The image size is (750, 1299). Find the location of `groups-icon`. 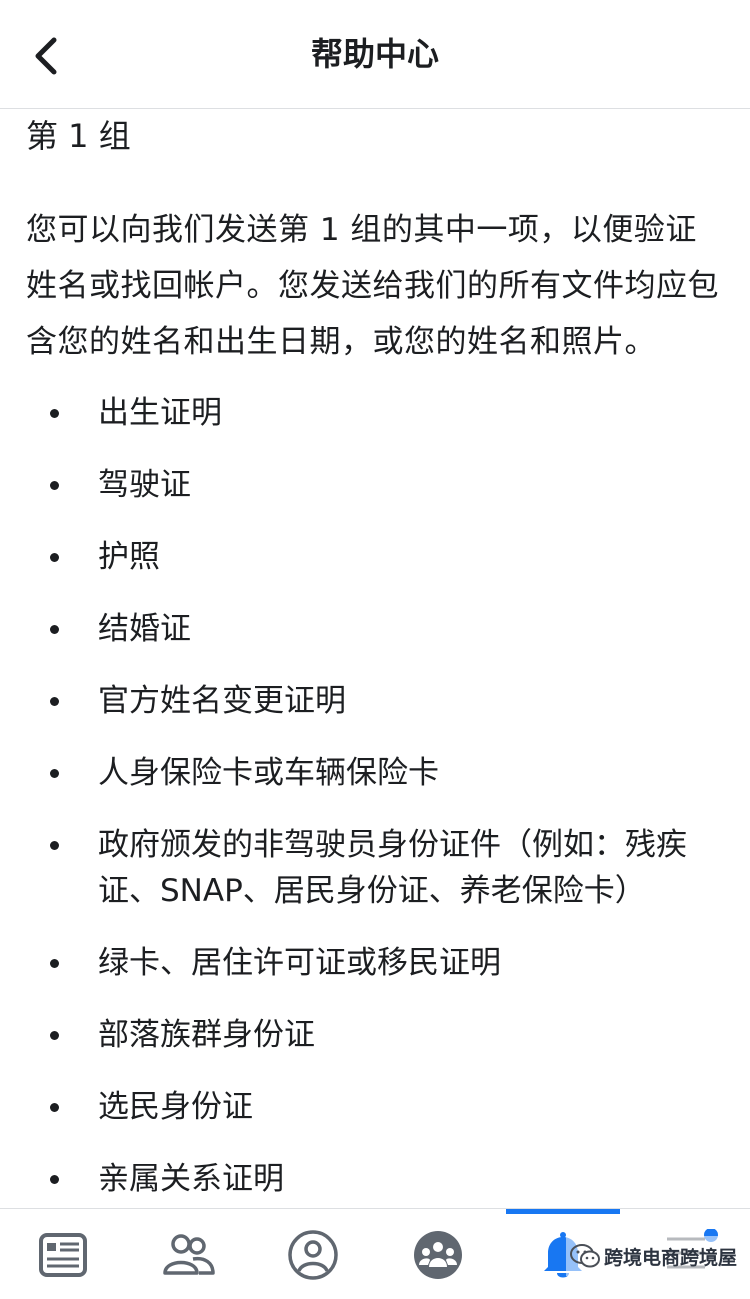

groups-icon is located at coordinates (438, 1255).